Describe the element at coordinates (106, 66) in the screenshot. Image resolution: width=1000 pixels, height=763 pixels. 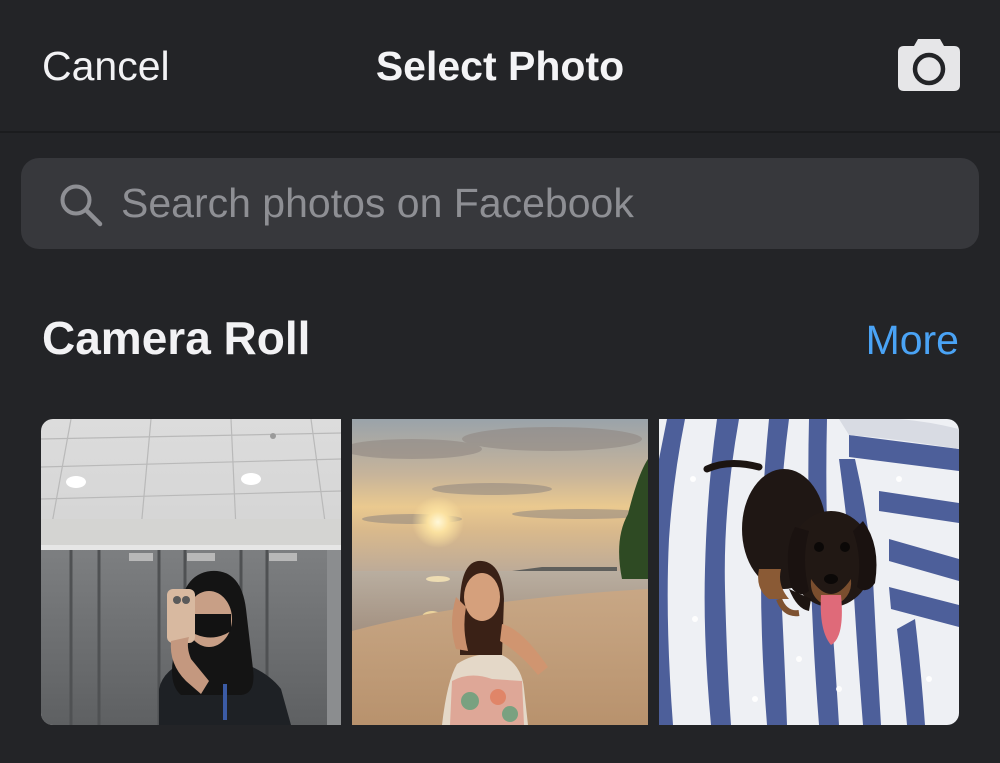
I see `cancel-button: Cancel` at that location.